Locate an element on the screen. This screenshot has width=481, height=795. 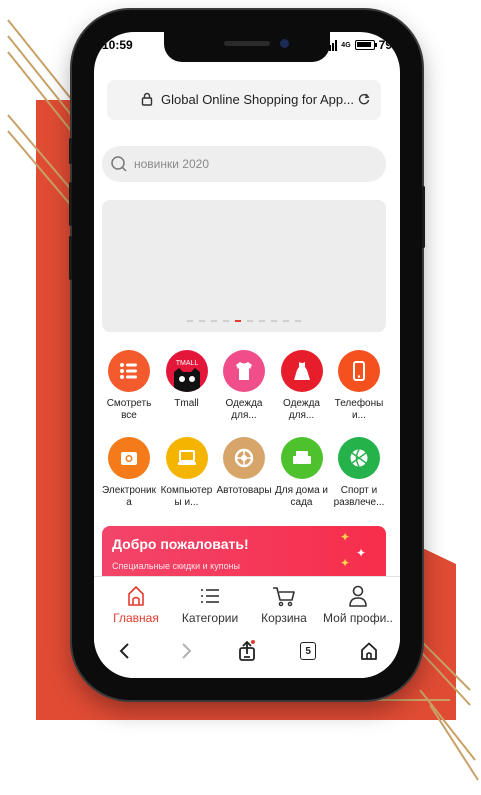
search-placeholder: новинки 2020 is located at coordinates (171, 164).